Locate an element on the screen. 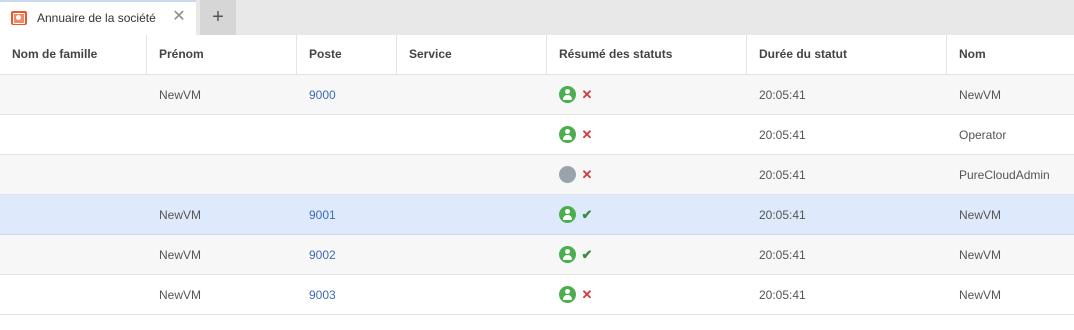  table-row: 20:05:41 Operator ✕ is located at coordinates (537, 135).